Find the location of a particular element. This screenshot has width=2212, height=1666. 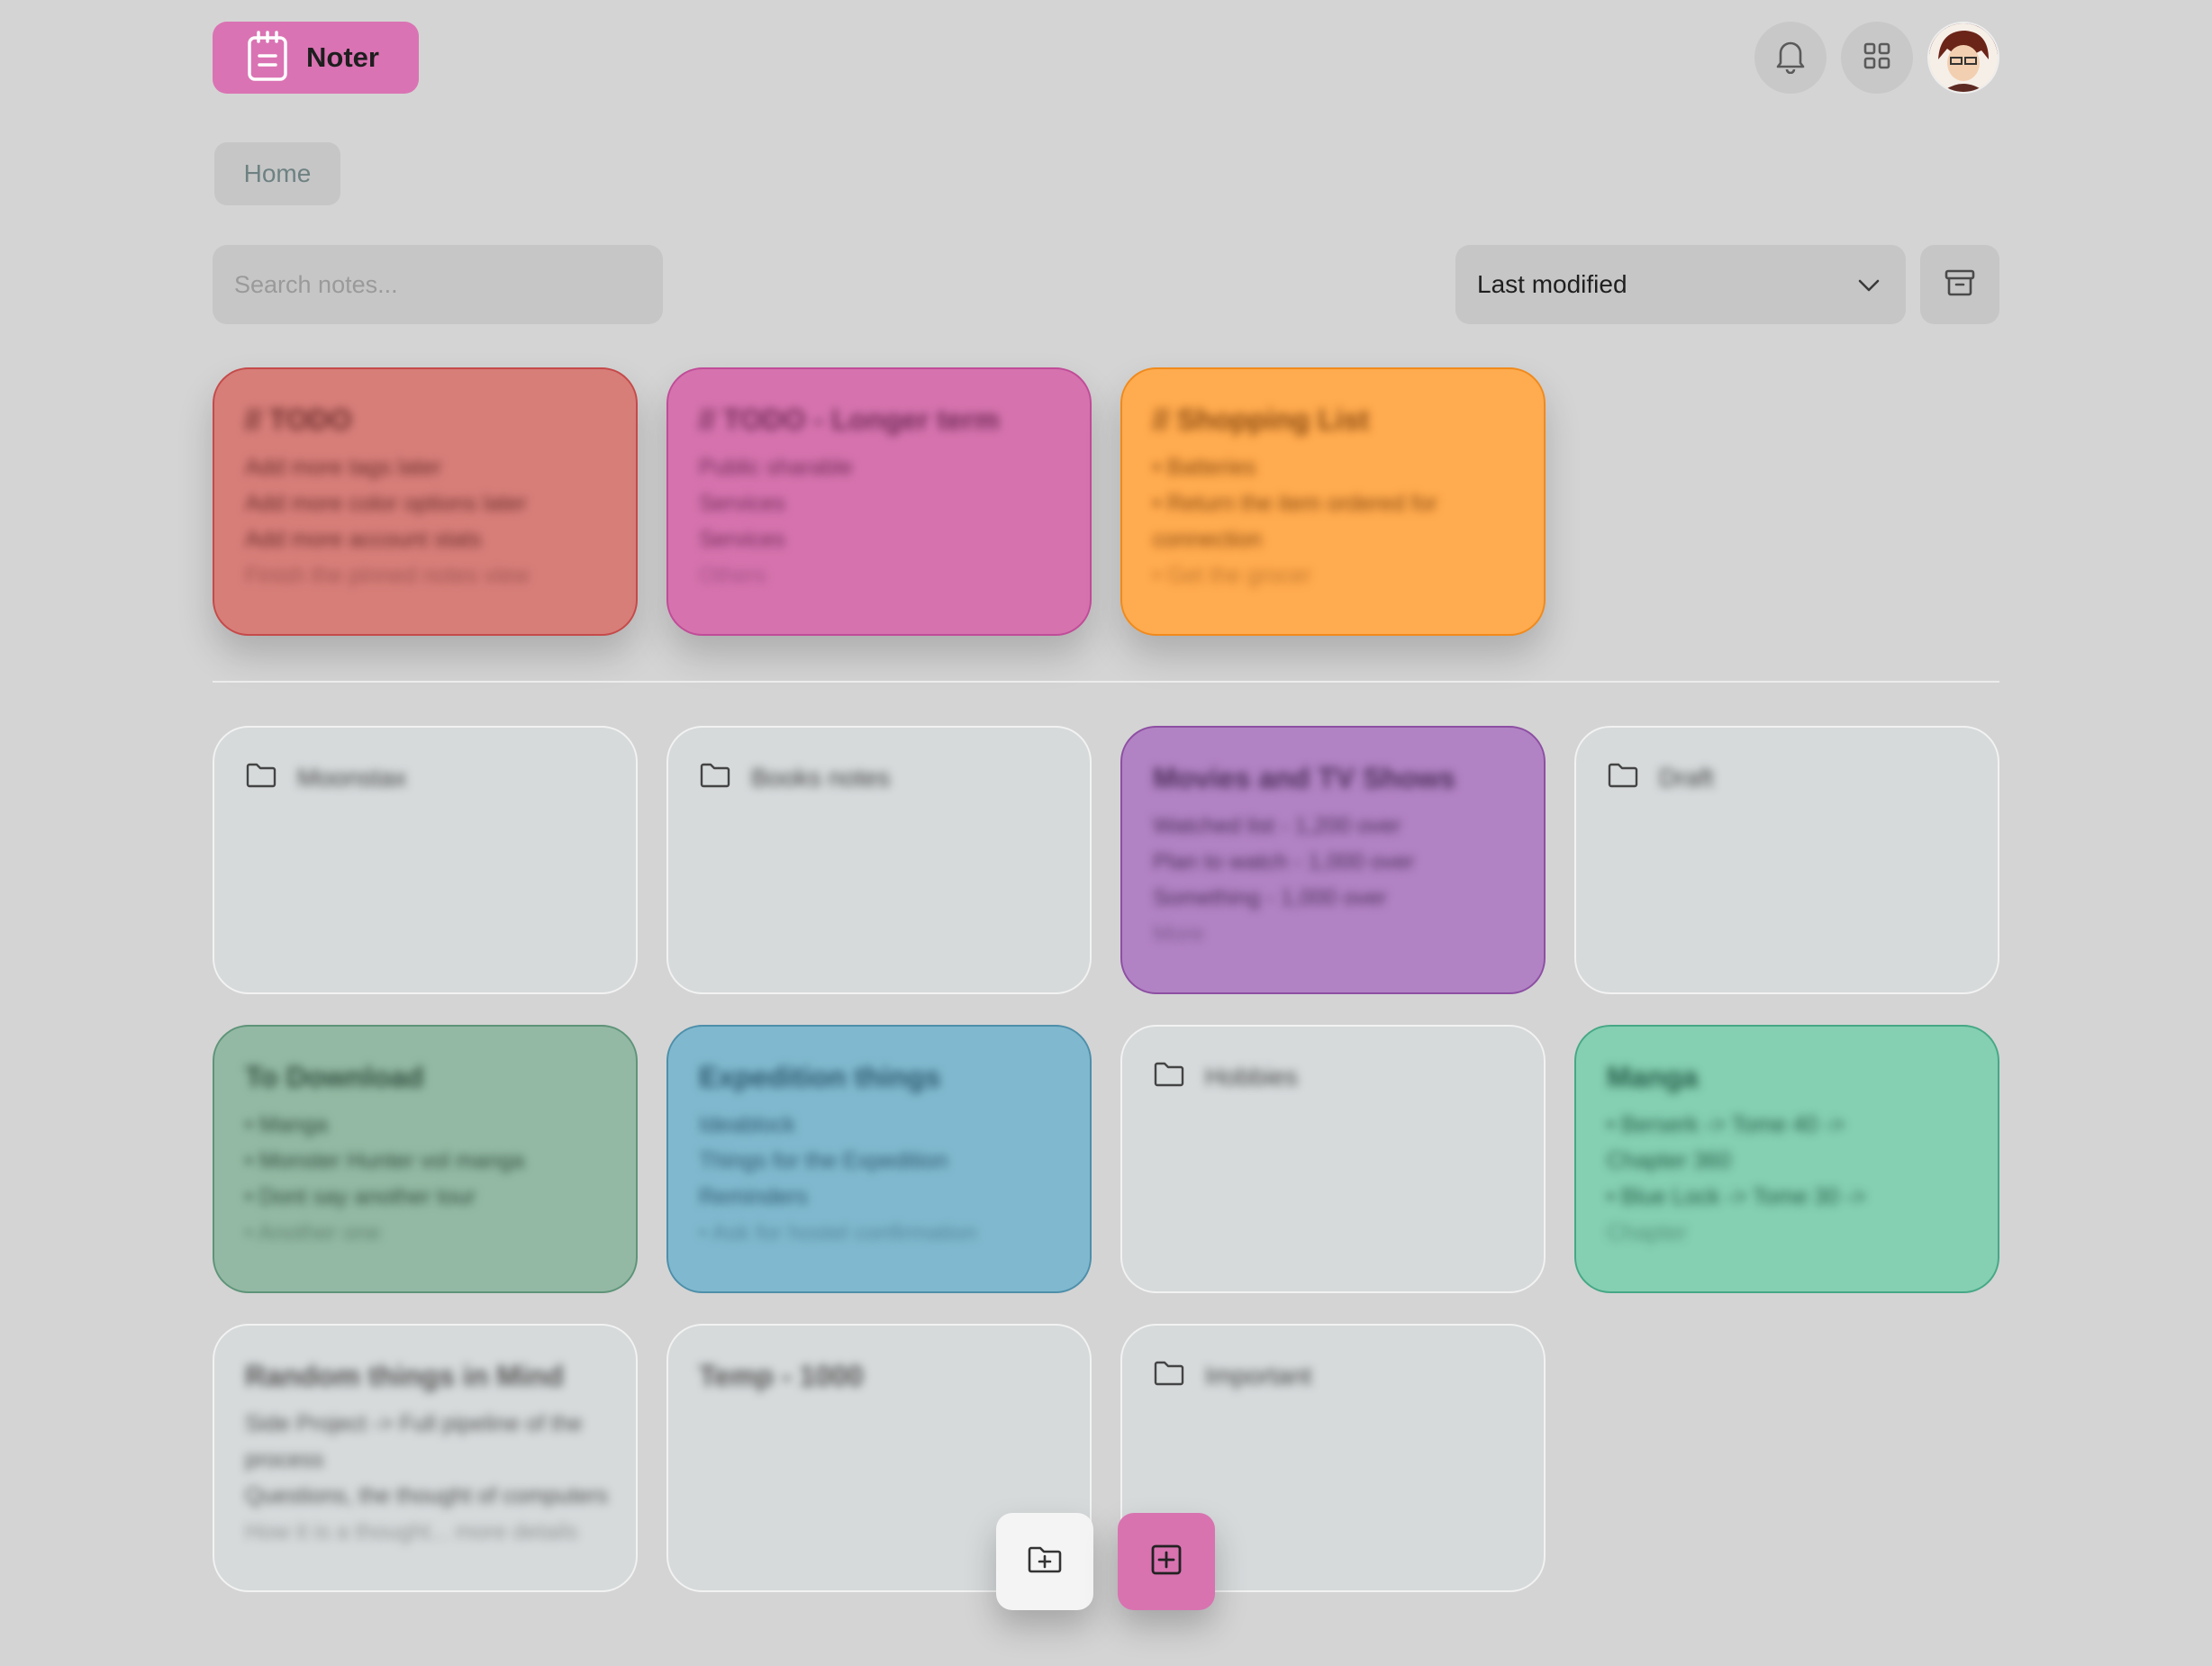

note-line: Public sharable is located at coordinates (776, 468).